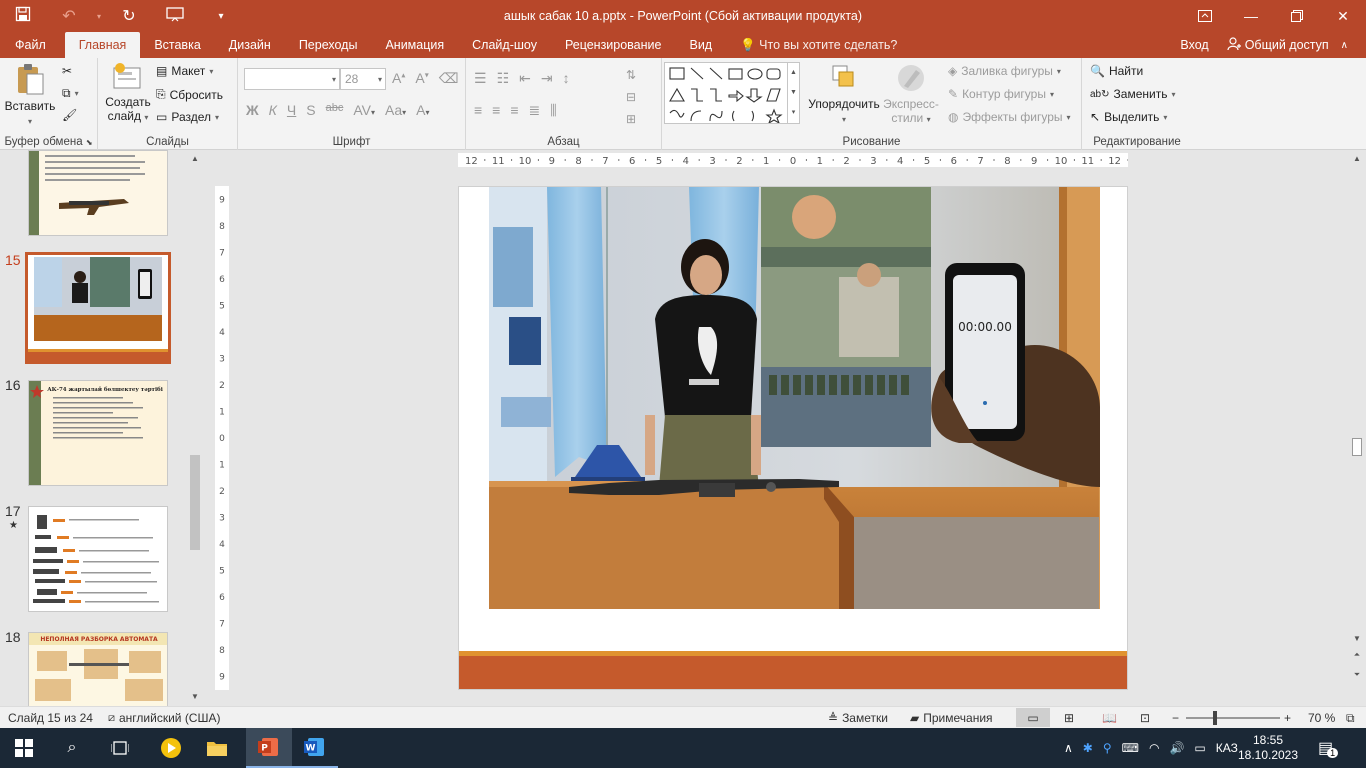  What do you see at coordinates (364, 110) in the screenshot?
I see `char-spacing-icon: AV▾` at bounding box center [364, 110].